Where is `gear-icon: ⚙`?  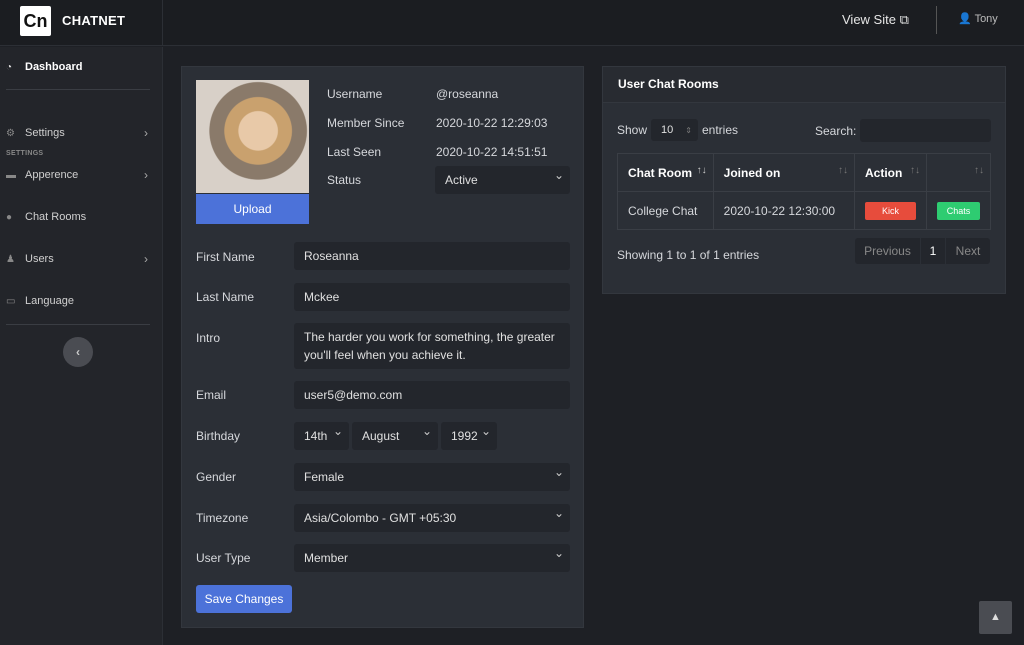 gear-icon: ⚙ is located at coordinates (10, 133).